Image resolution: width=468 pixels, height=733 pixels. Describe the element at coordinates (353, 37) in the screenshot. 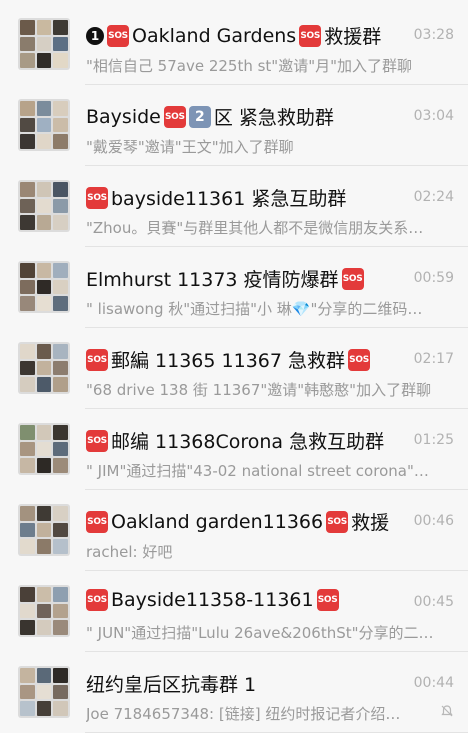

I see `chat-title-text: 救援群` at that location.